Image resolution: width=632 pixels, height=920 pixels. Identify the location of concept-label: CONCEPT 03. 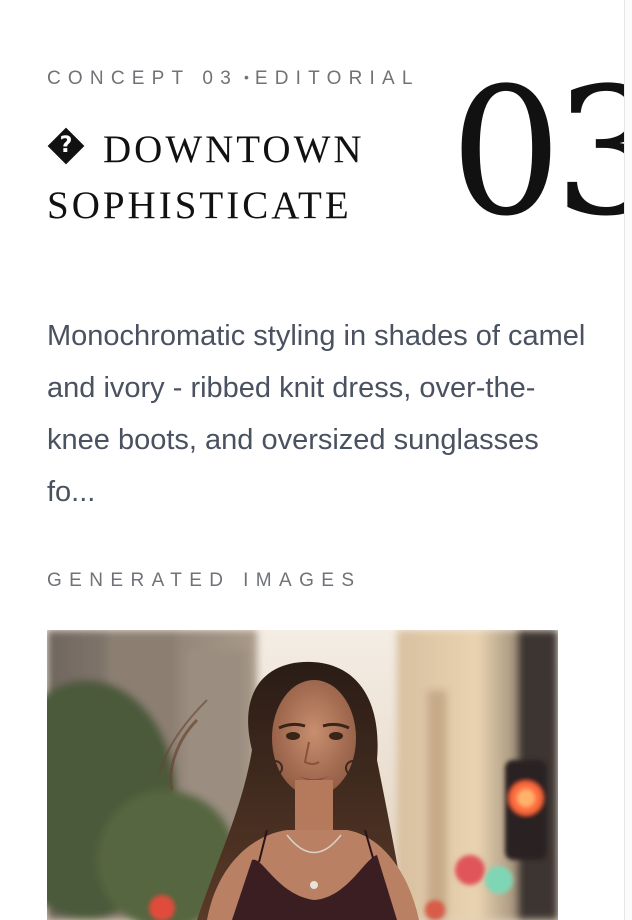
(142, 78).